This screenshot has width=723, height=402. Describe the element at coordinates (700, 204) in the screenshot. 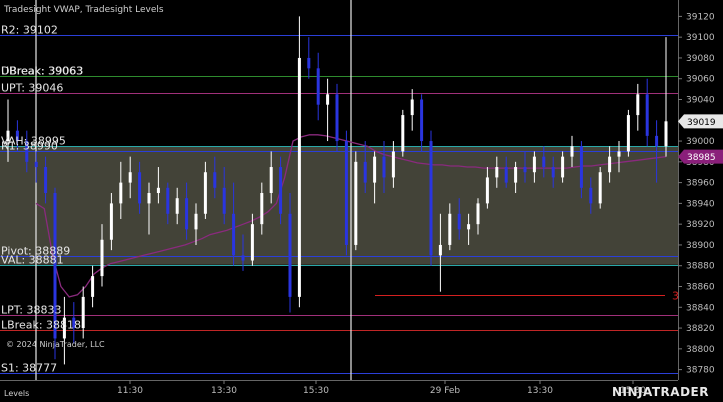

I see `y-tick-label: 38940` at that location.